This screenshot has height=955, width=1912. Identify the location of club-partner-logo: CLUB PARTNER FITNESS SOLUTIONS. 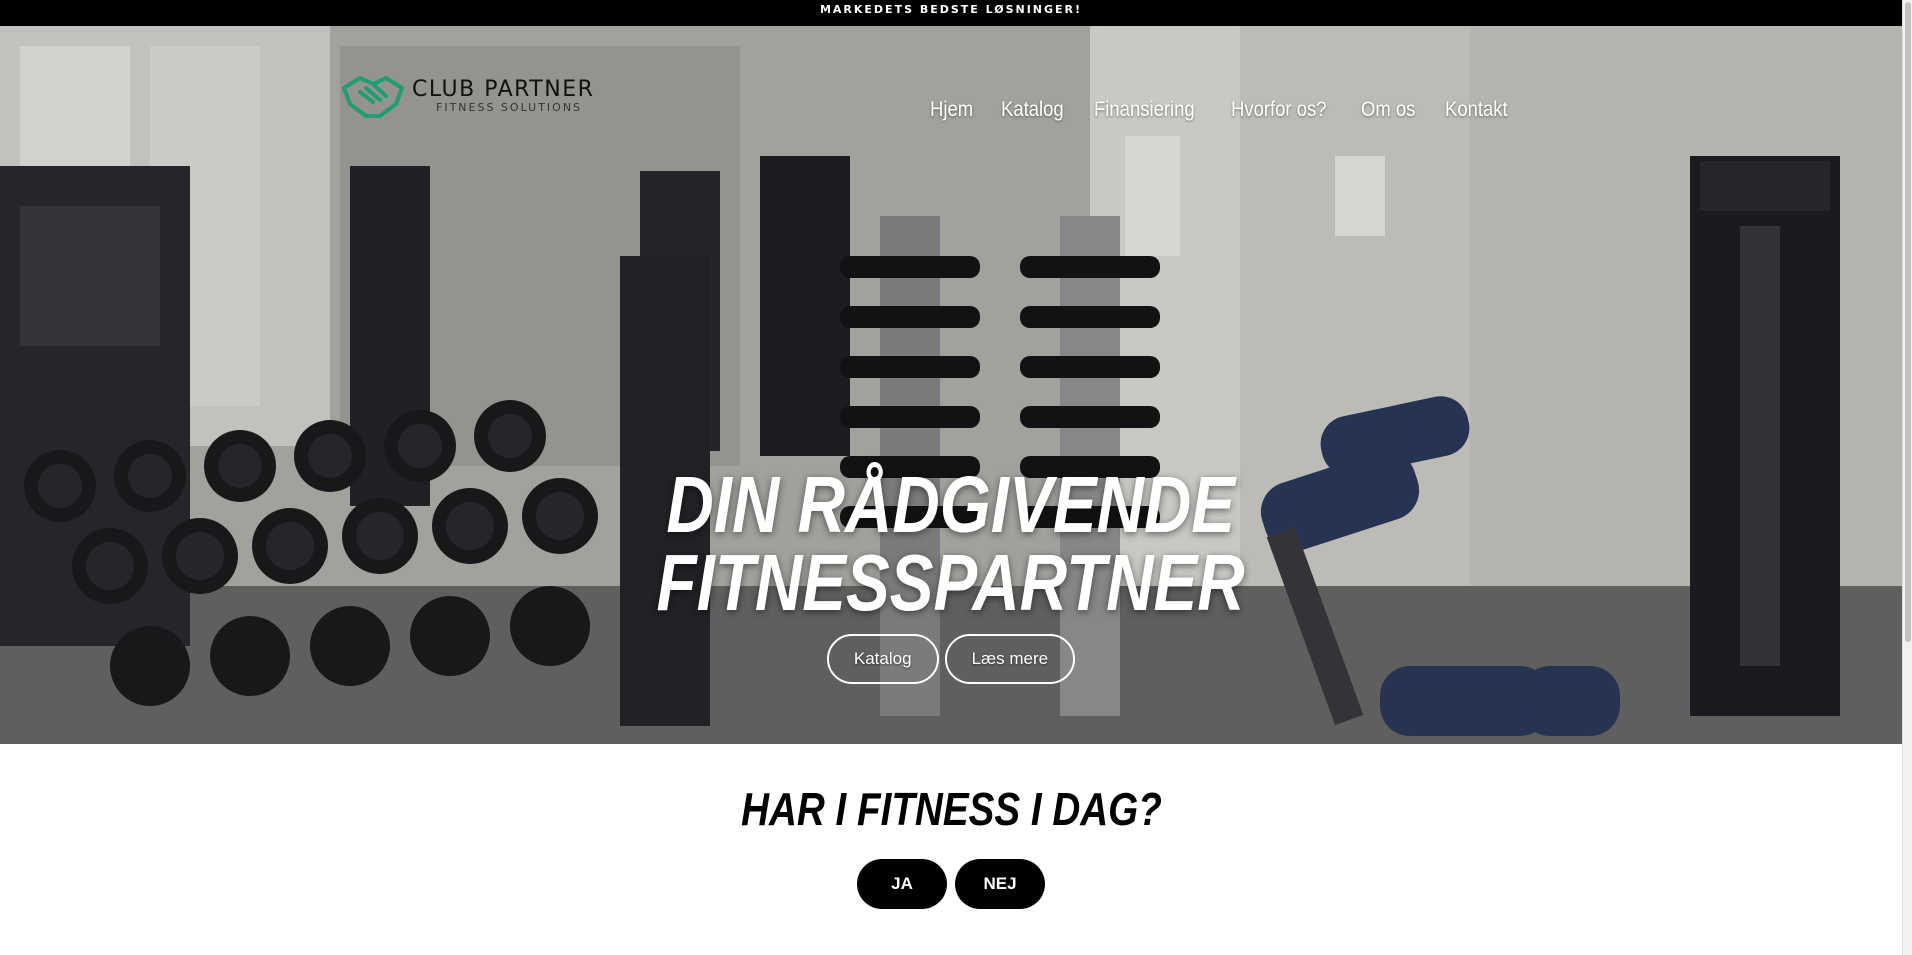
(475, 96).